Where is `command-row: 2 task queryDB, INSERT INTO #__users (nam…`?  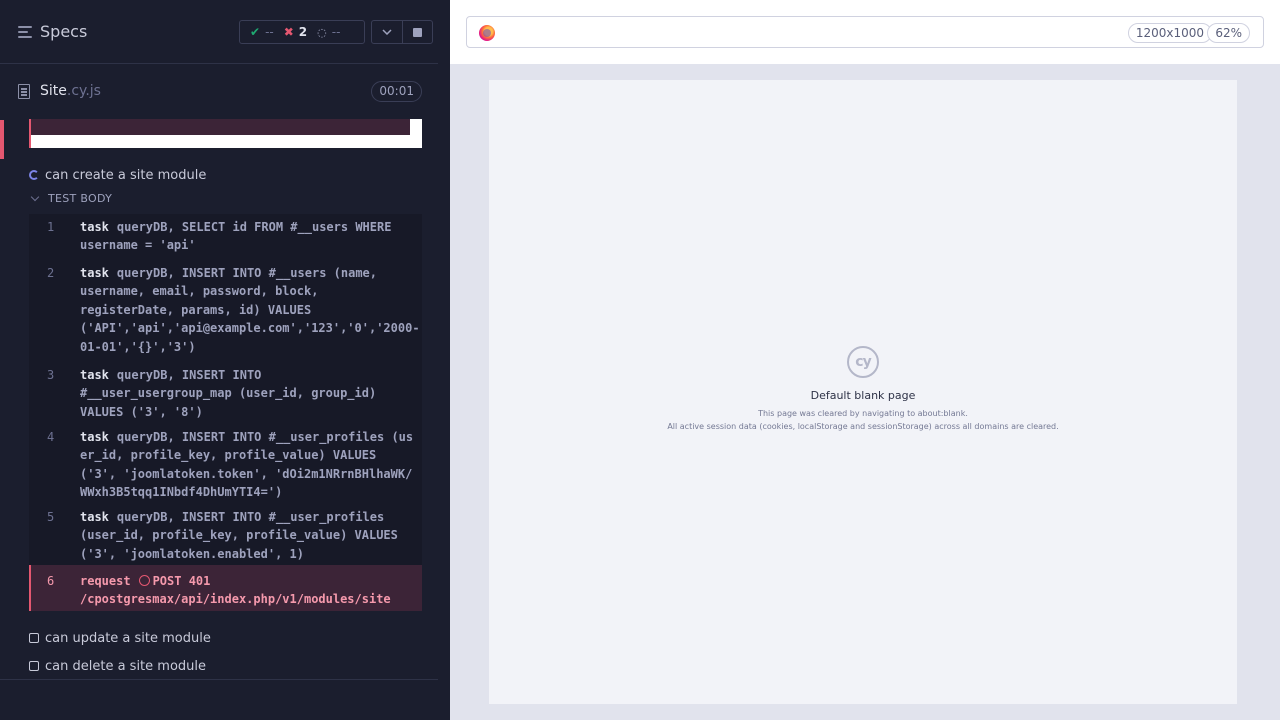 command-row: 2 task queryDB, INSERT INTO #__users (nam… is located at coordinates (225, 311).